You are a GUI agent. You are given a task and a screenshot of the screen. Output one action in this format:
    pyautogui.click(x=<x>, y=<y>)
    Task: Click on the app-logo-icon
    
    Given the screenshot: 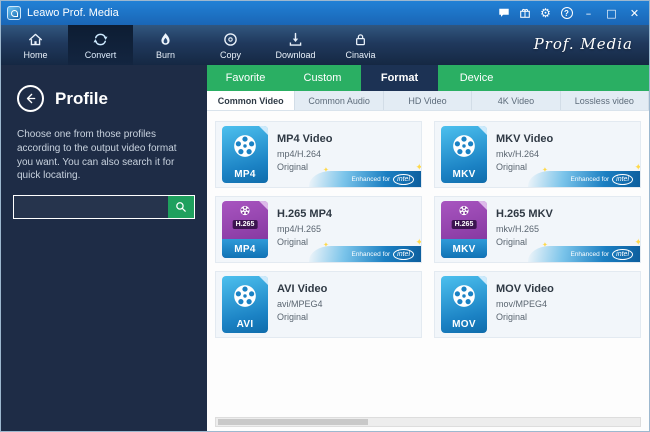 What is the action you would take?
    pyautogui.click(x=14, y=13)
    